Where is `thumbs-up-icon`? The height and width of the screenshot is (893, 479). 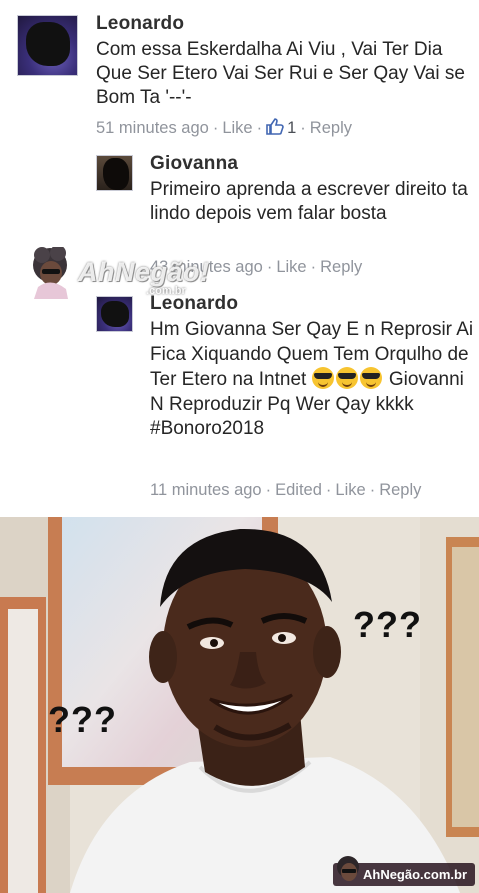 thumbs-up-icon is located at coordinates (275, 129).